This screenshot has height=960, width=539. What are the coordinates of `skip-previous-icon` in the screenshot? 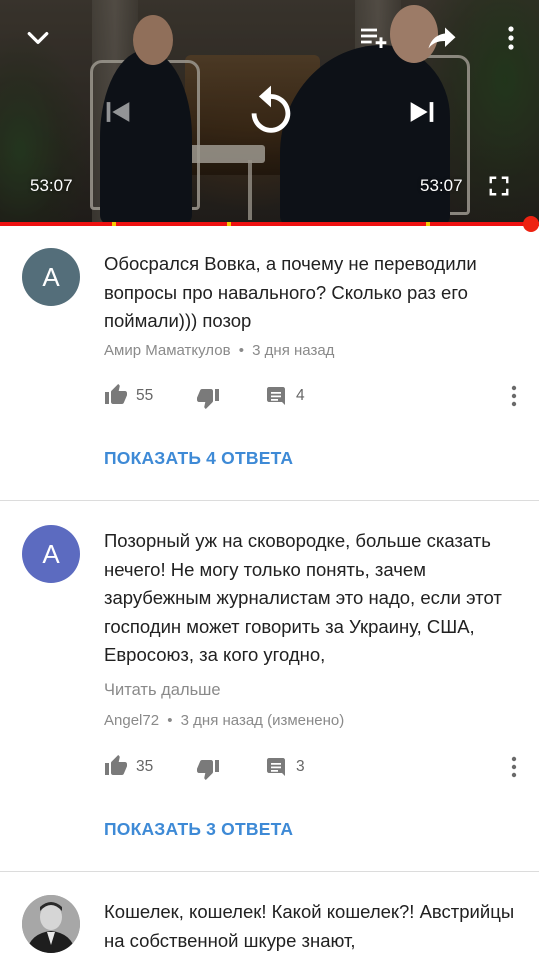 It's located at (118, 112).